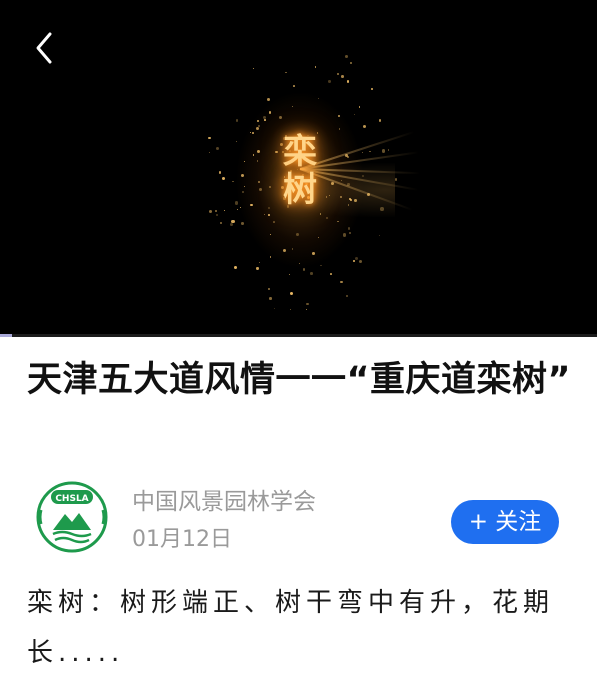 Image resolution: width=597 pixels, height=689 pixels. I want to click on back-button, so click(47, 48).